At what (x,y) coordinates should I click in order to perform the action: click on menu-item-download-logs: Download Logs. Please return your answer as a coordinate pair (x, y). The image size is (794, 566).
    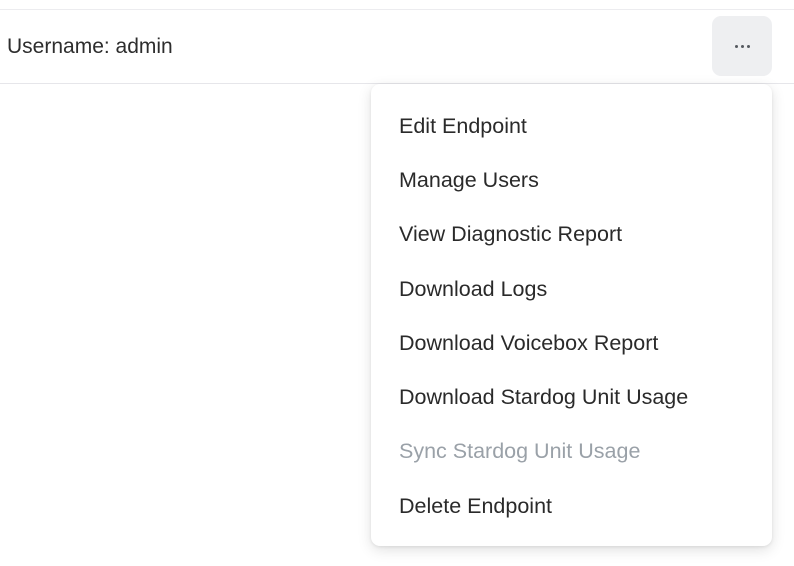
    Looking at the image, I should click on (571, 289).